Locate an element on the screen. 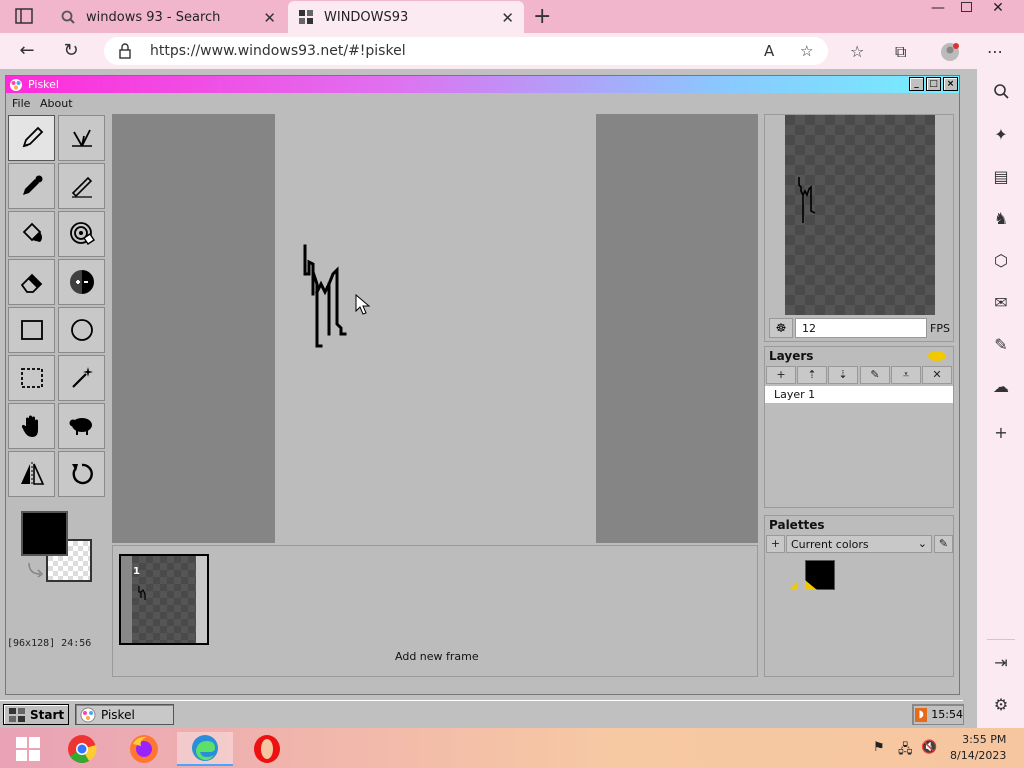  drop-icon: ☁ is located at coordinates (1001, 387).